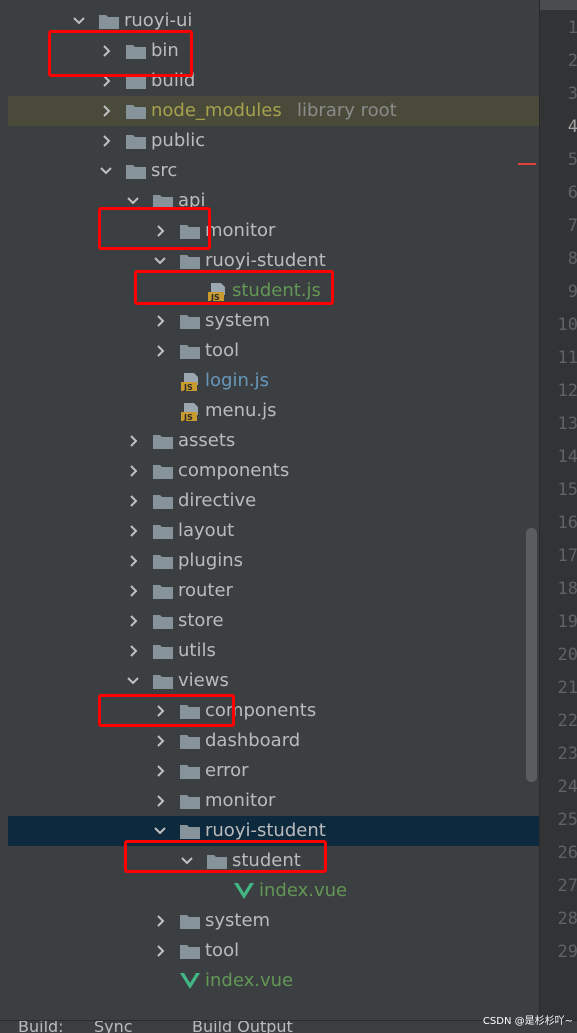  Describe the element at coordinates (222, 350) in the screenshot. I see `tree-item-label: tool` at that location.